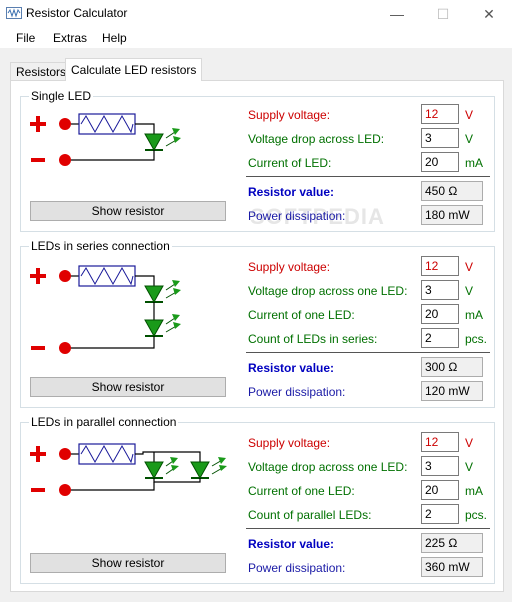 Image resolution: width=512 pixels, height=602 pixels. I want to click on single-current-unit: mA, so click(474, 163).